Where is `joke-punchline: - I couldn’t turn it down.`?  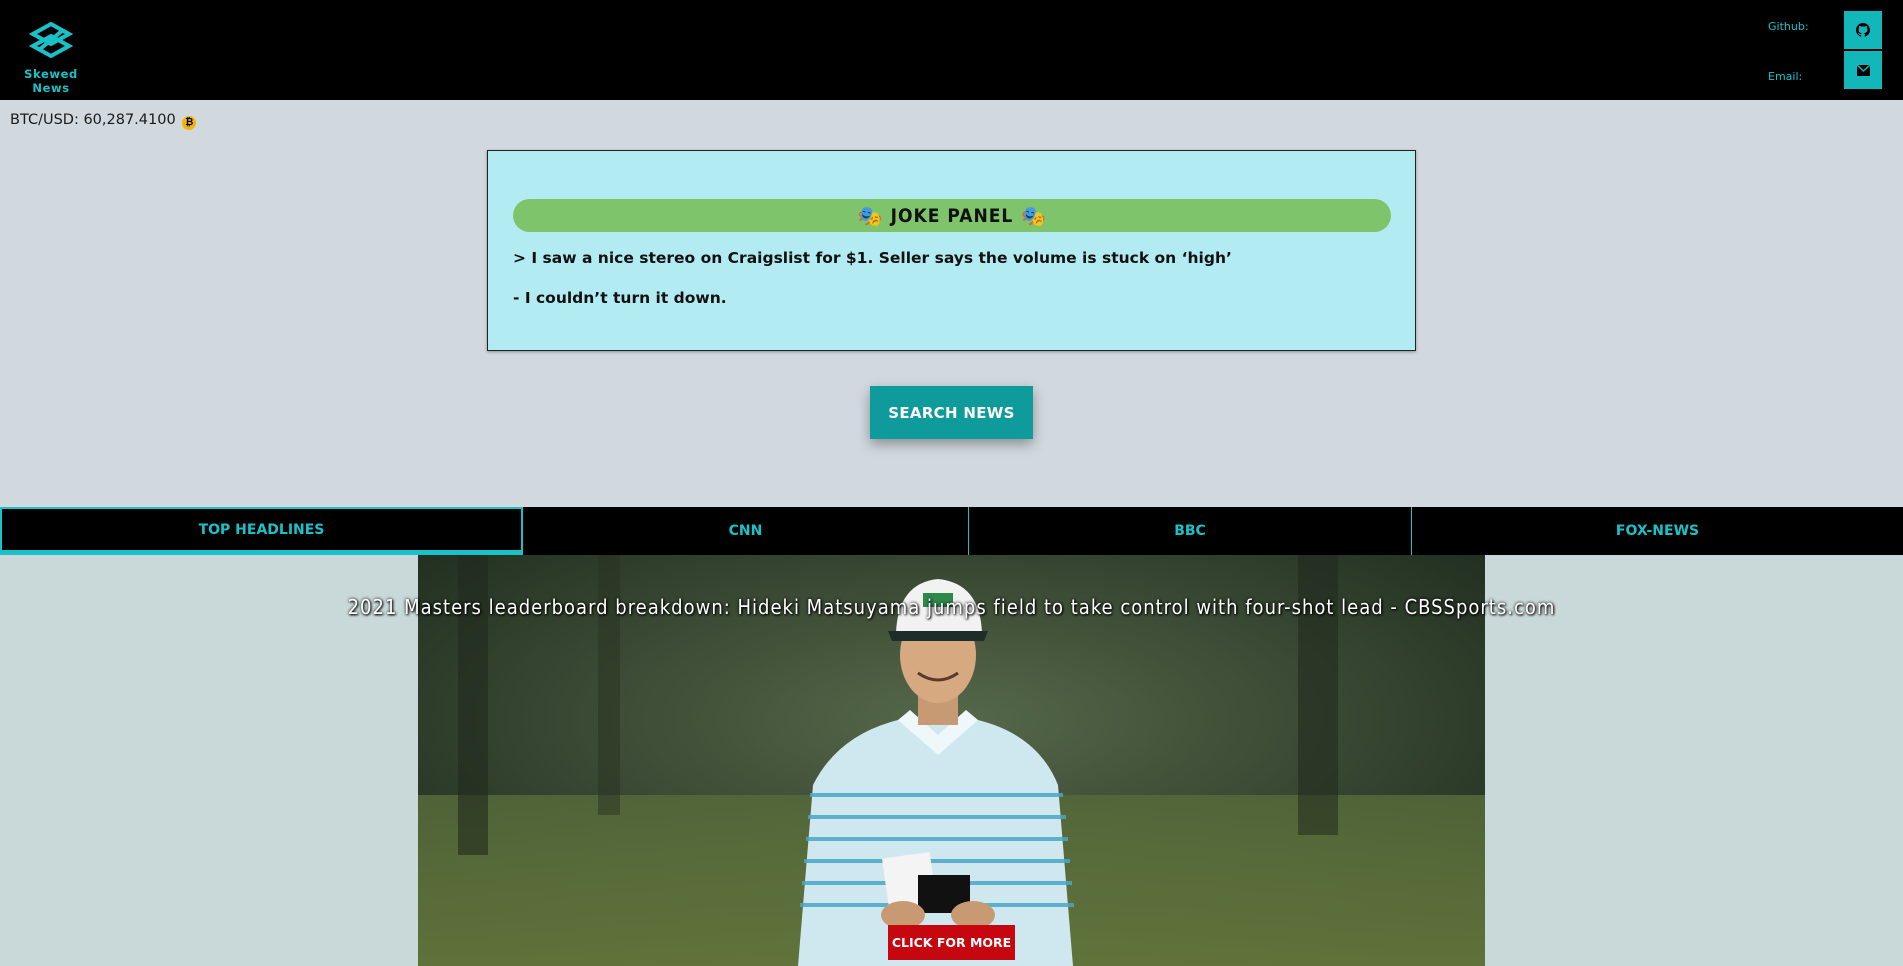 joke-punchline: - I couldn’t turn it down. is located at coordinates (620, 298).